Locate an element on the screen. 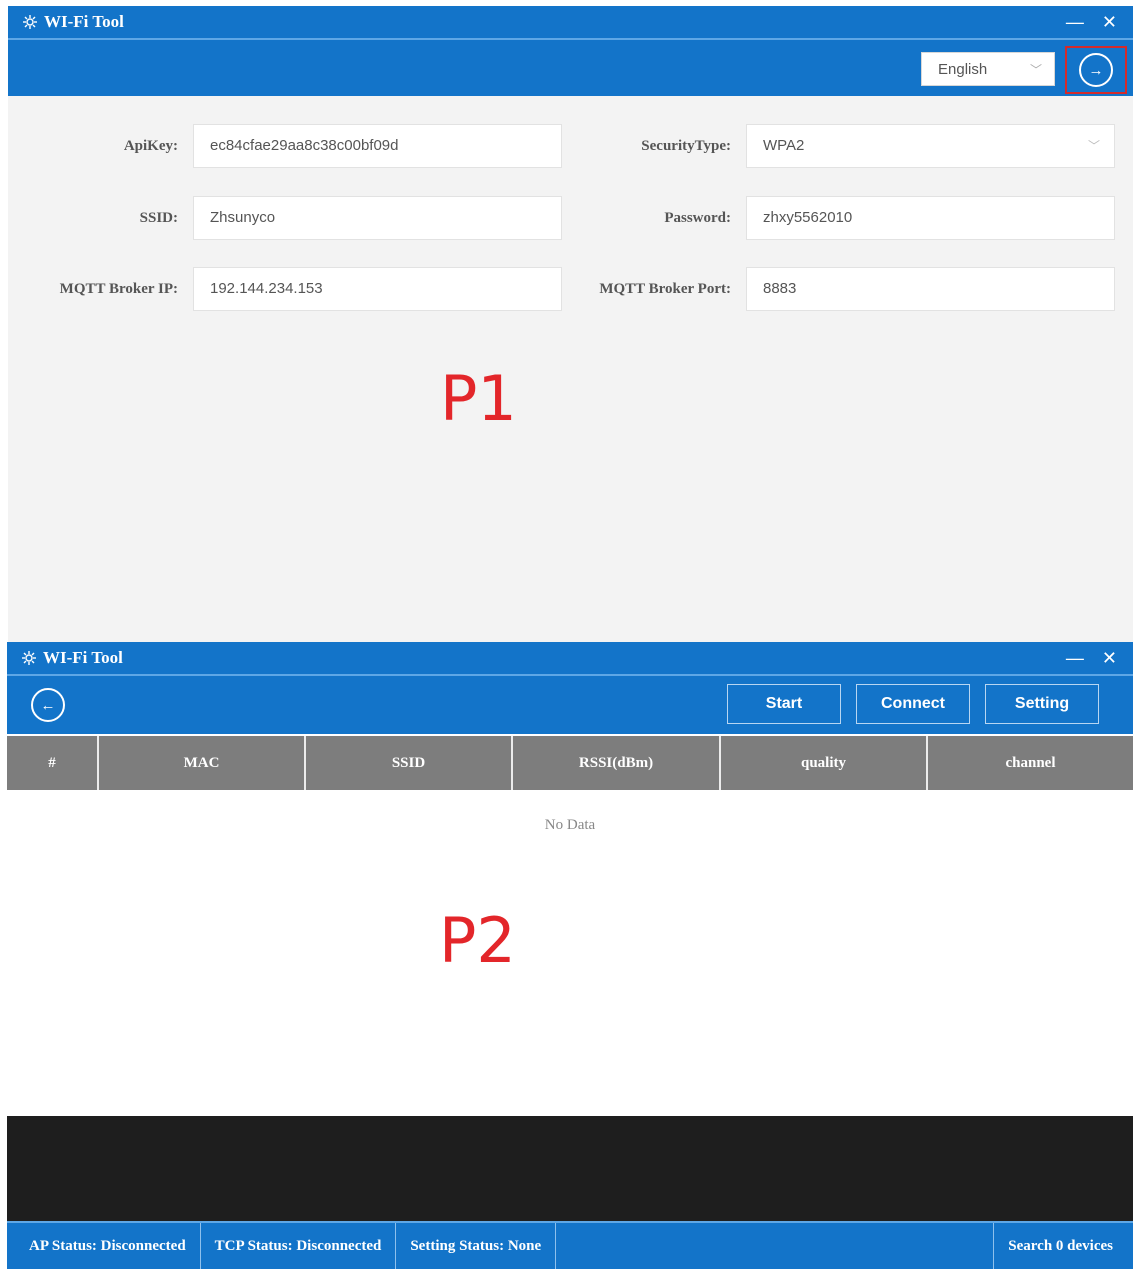  apikey-label: ApiKey: is located at coordinates (150, 146).